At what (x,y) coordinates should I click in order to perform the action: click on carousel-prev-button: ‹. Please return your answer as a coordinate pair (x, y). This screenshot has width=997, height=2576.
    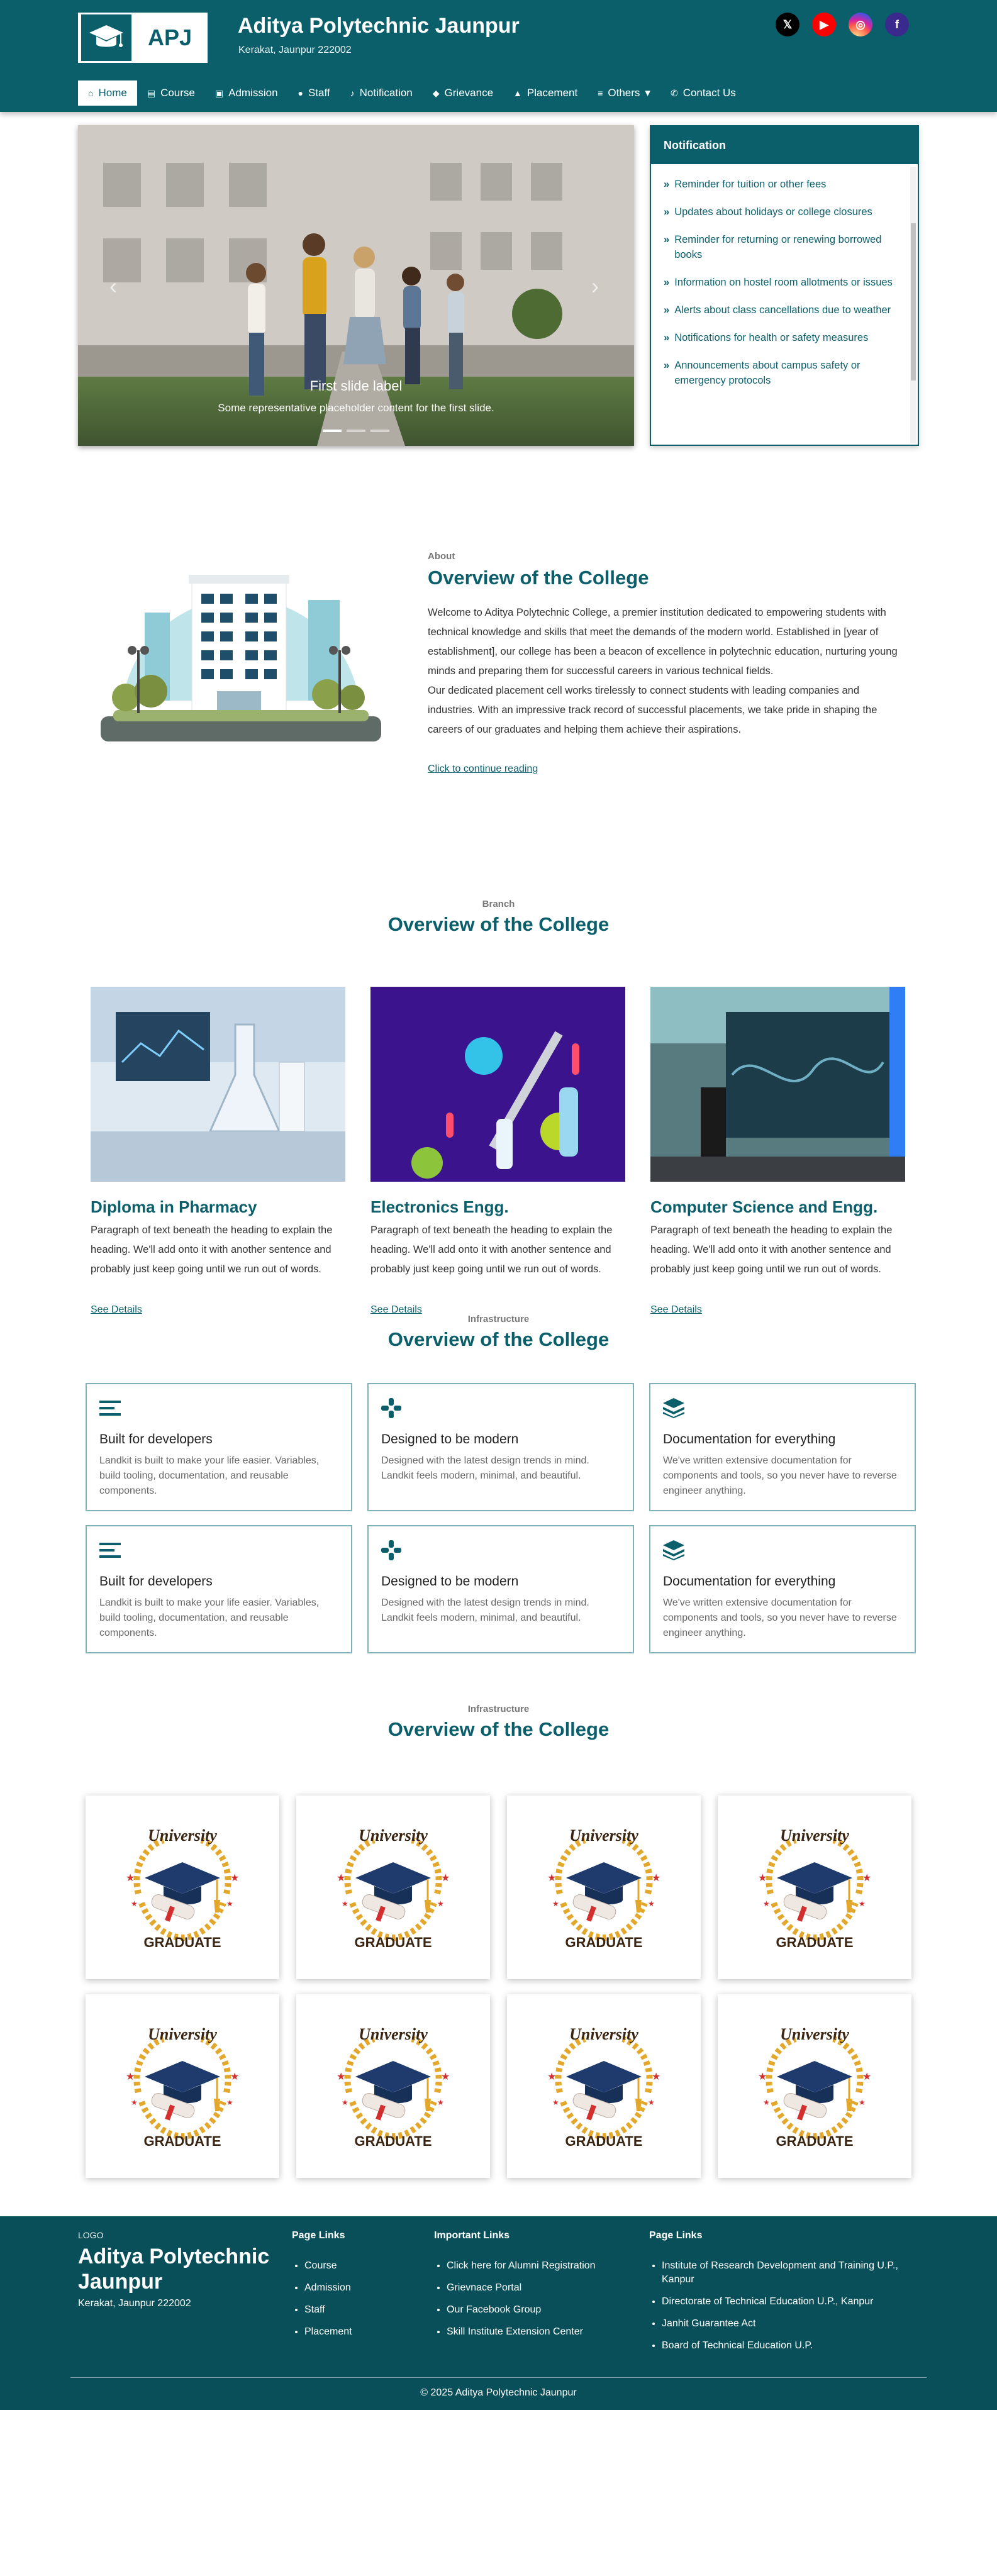
    Looking at the image, I should click on (113, 286).